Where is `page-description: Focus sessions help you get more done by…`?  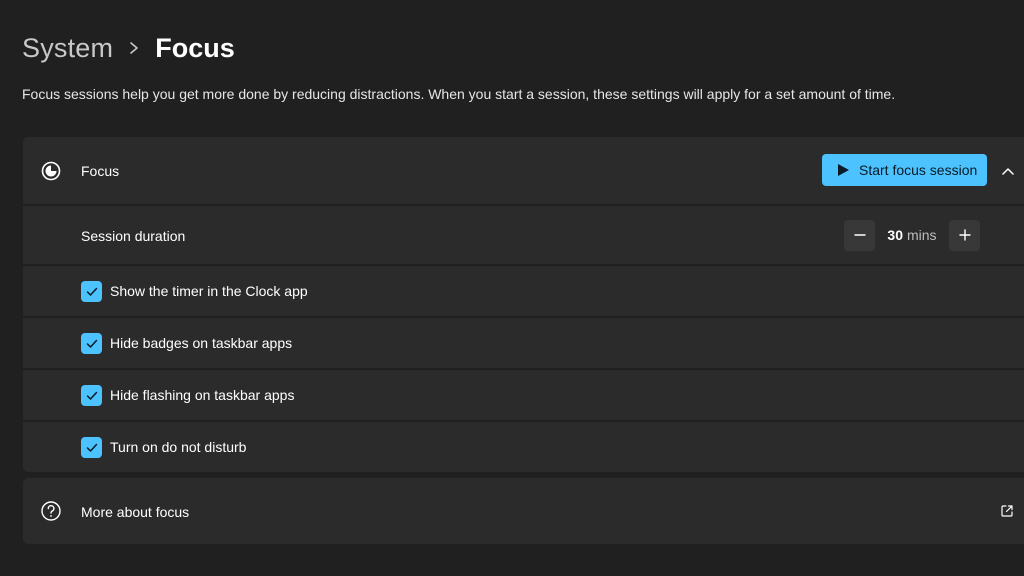
page-description: Focus sessions help you get more done by… is located at coordinates (459, 94).